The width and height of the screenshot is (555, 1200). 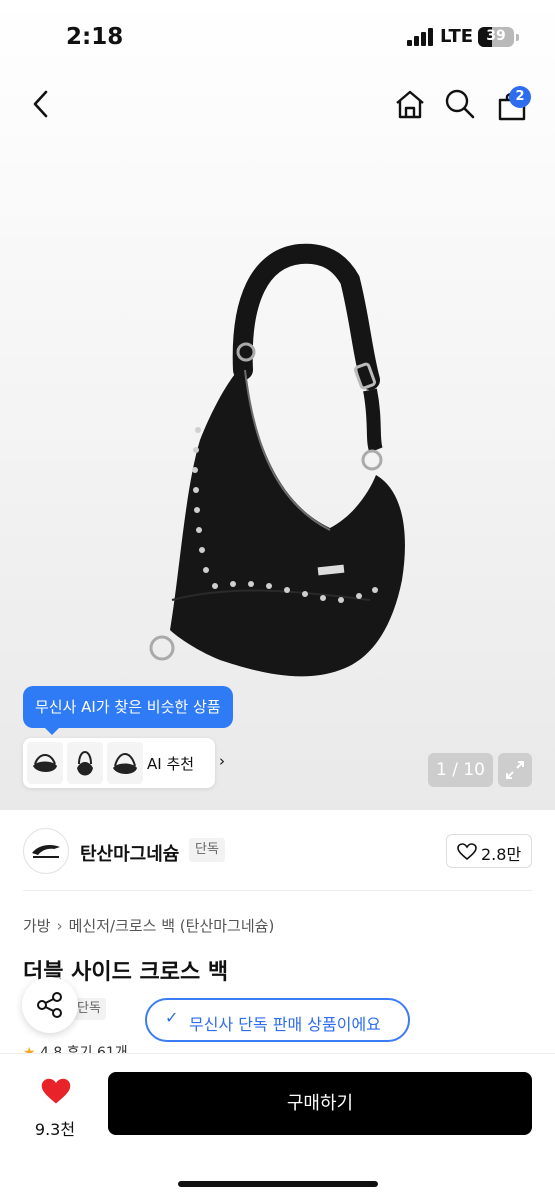 What do you see at coordinates (277, 890) in the screenshot?
I see `divider` at bounding box center [277, 890].